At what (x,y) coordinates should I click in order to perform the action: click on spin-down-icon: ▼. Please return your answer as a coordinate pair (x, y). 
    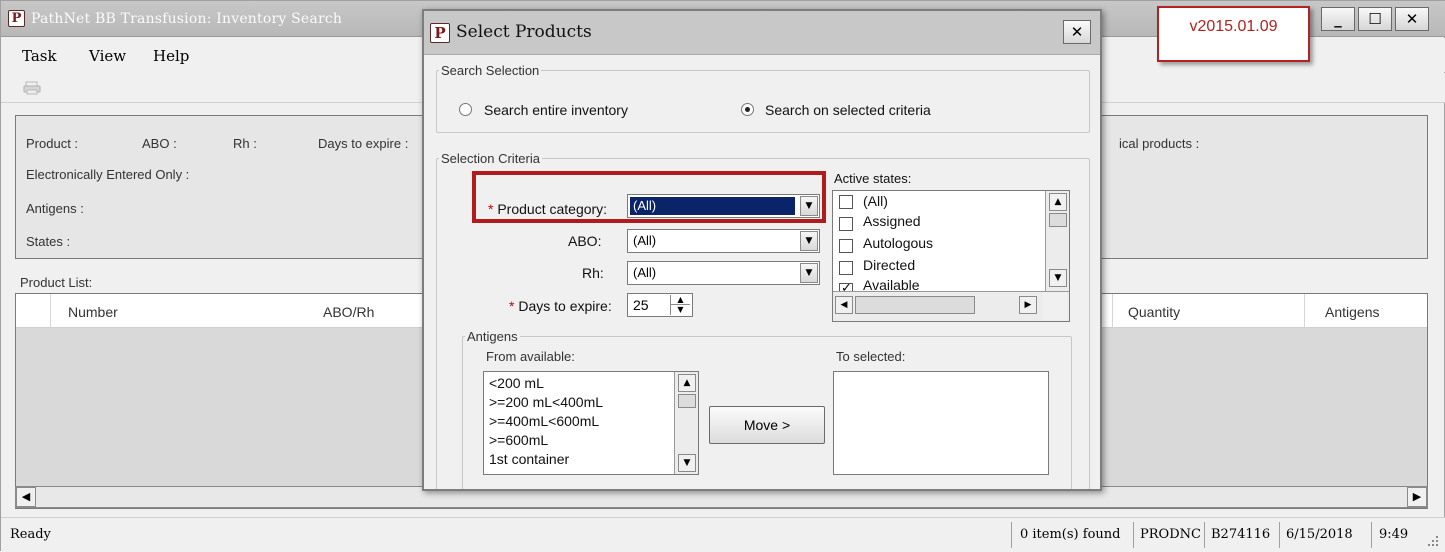
    Looking at the image, I should click on (680, 310).